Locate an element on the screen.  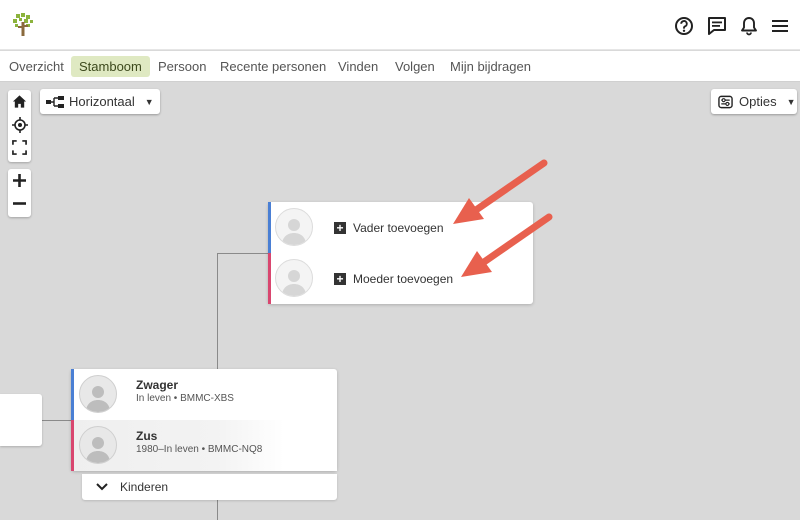
zoom-in-button is located at coordinates (19, 180).